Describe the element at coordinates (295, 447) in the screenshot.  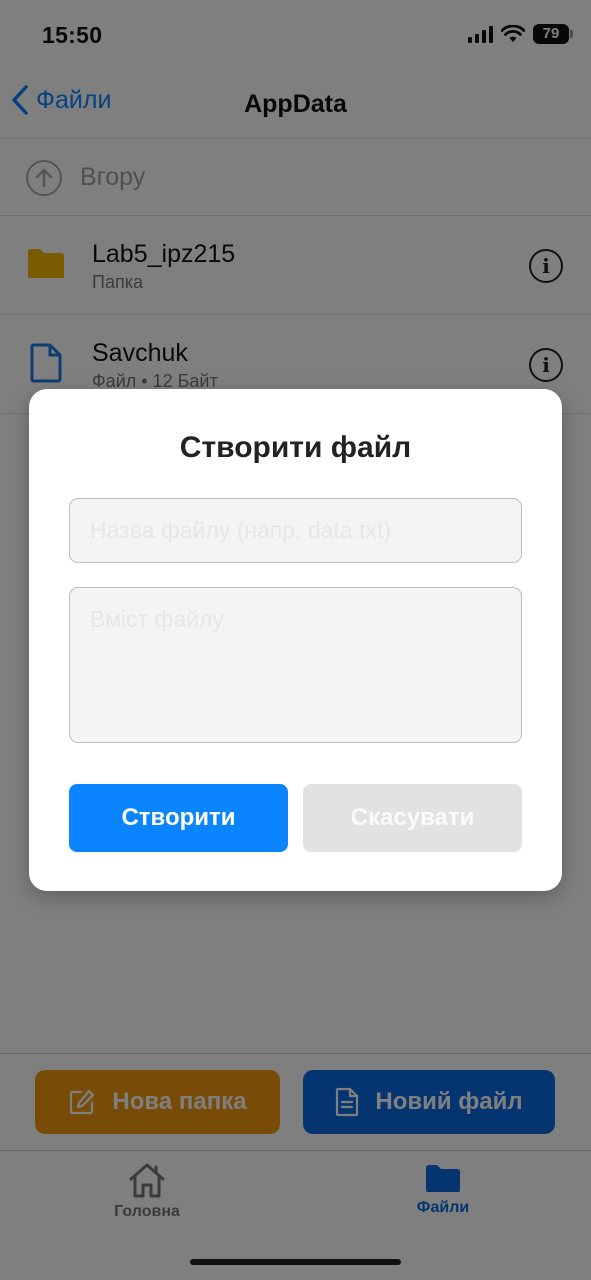
I see `dialog-title: Створити файл` at that location.